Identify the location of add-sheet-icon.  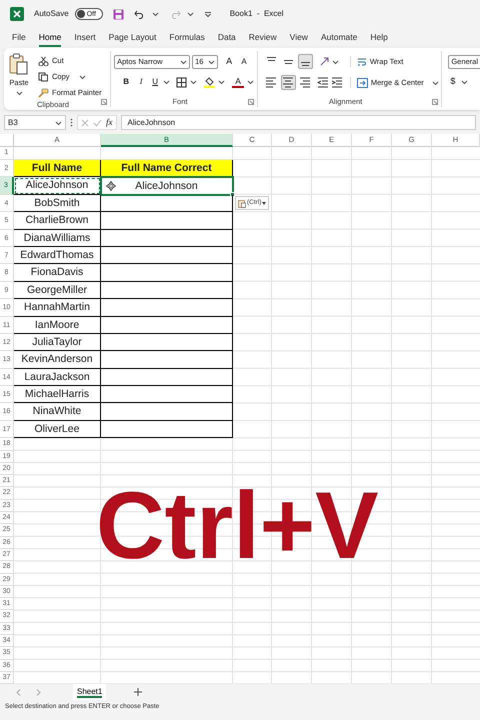
(138, 692).